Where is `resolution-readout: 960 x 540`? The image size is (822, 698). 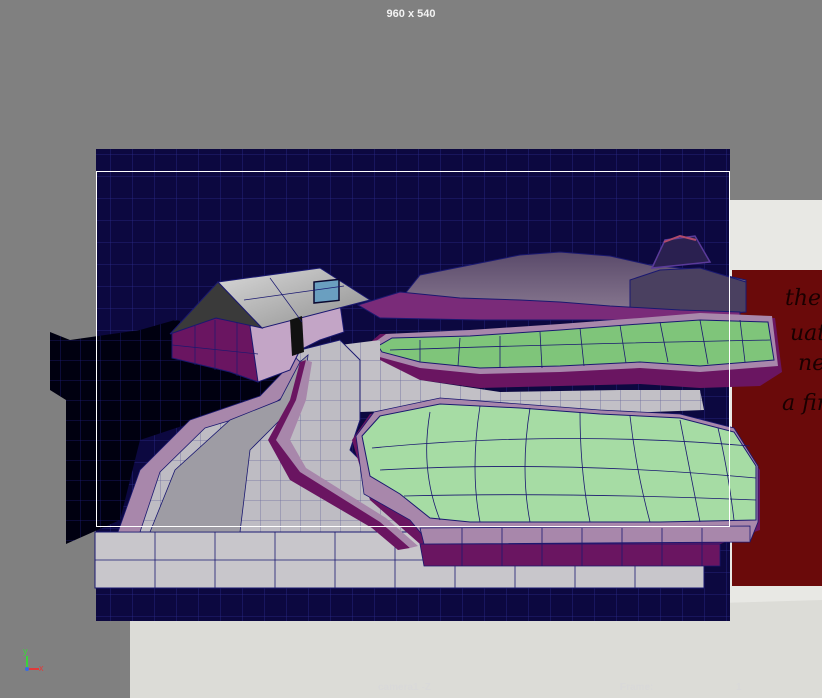 resolution-readout: 960 x 540 is located at coordinates (411, 14).